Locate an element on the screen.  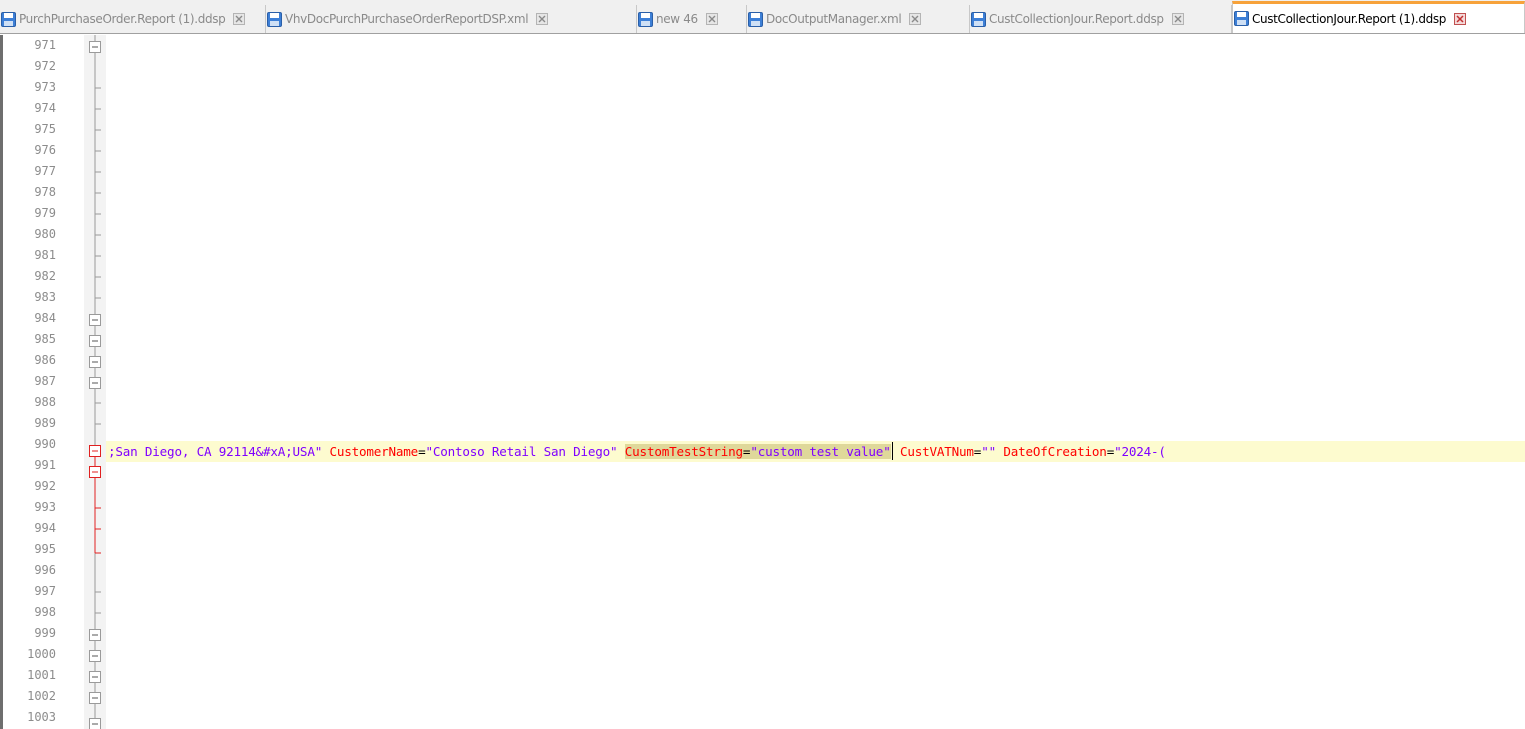
line-number: 997 is located at coordinates (45, 591).